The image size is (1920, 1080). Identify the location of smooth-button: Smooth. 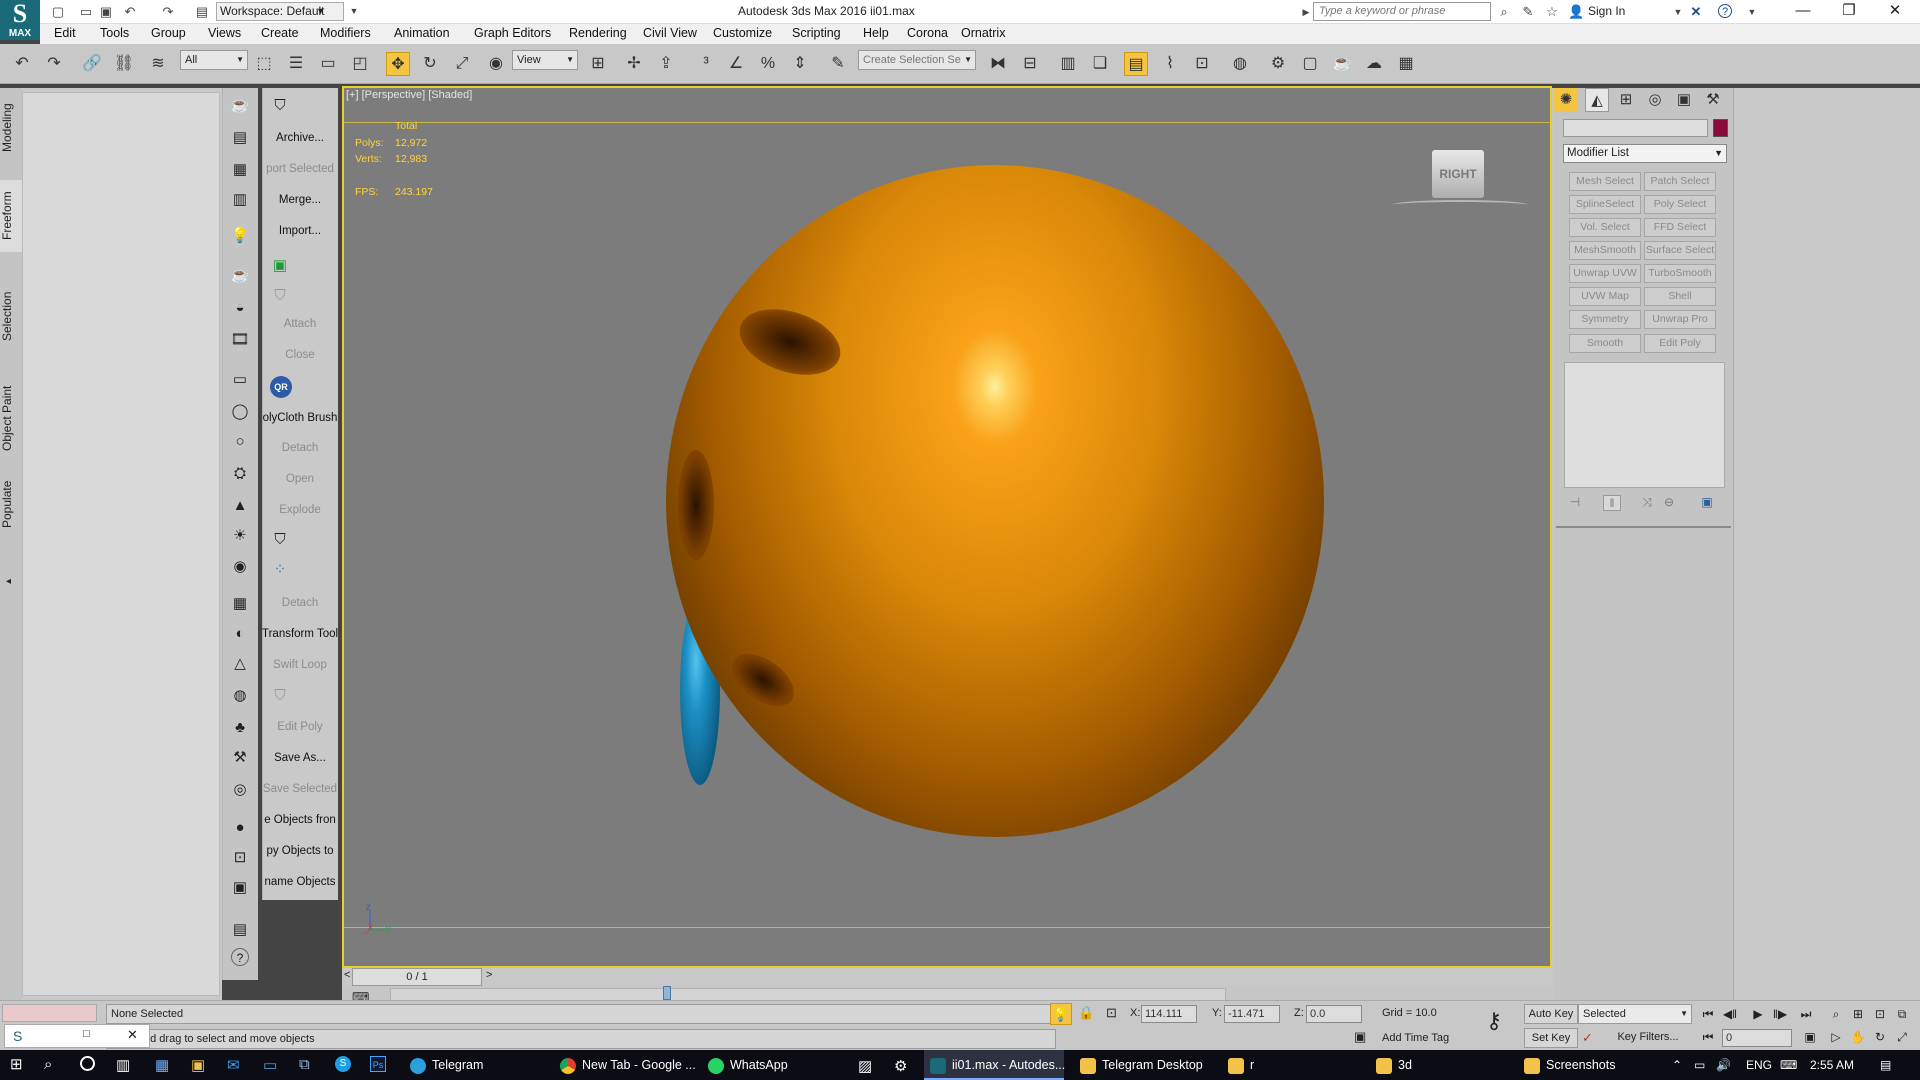
(1605, 343).